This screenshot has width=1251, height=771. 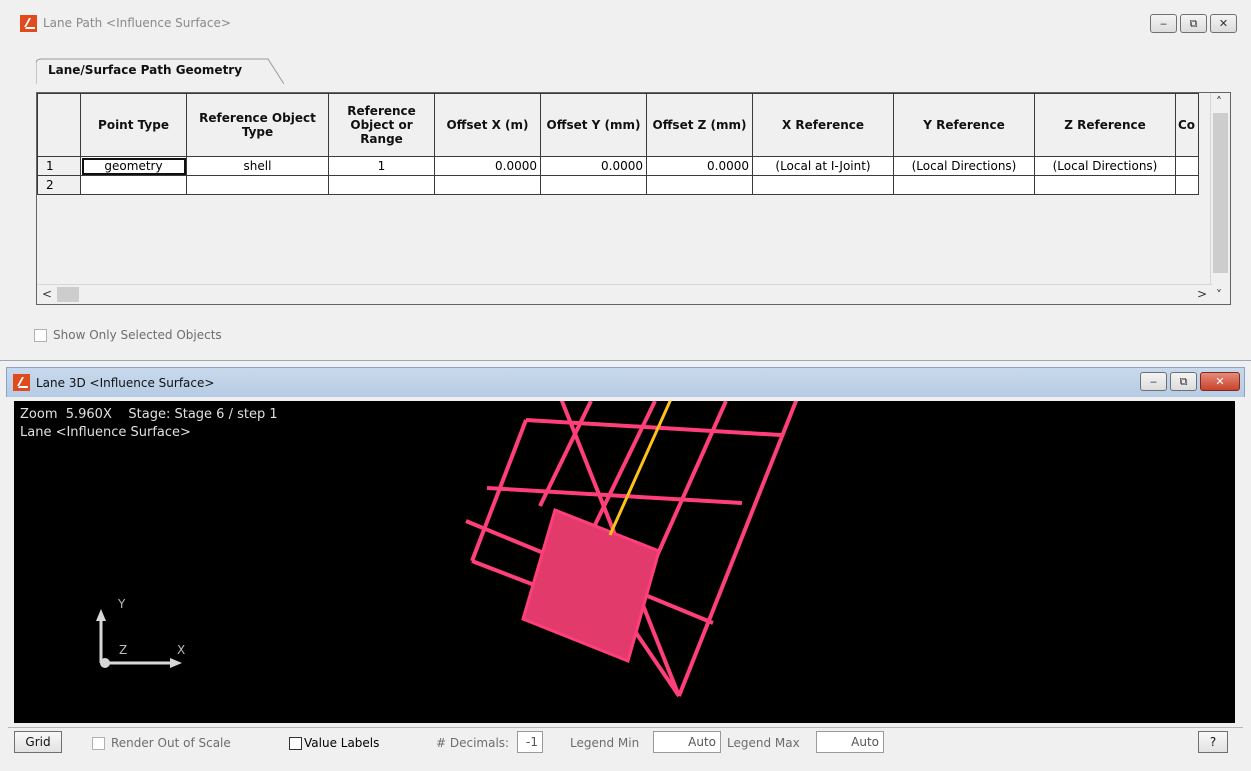 I want to click on tab-lane-surface-path-geometry: Lane/Surface Path Geometry, so click(x=160, y=70).